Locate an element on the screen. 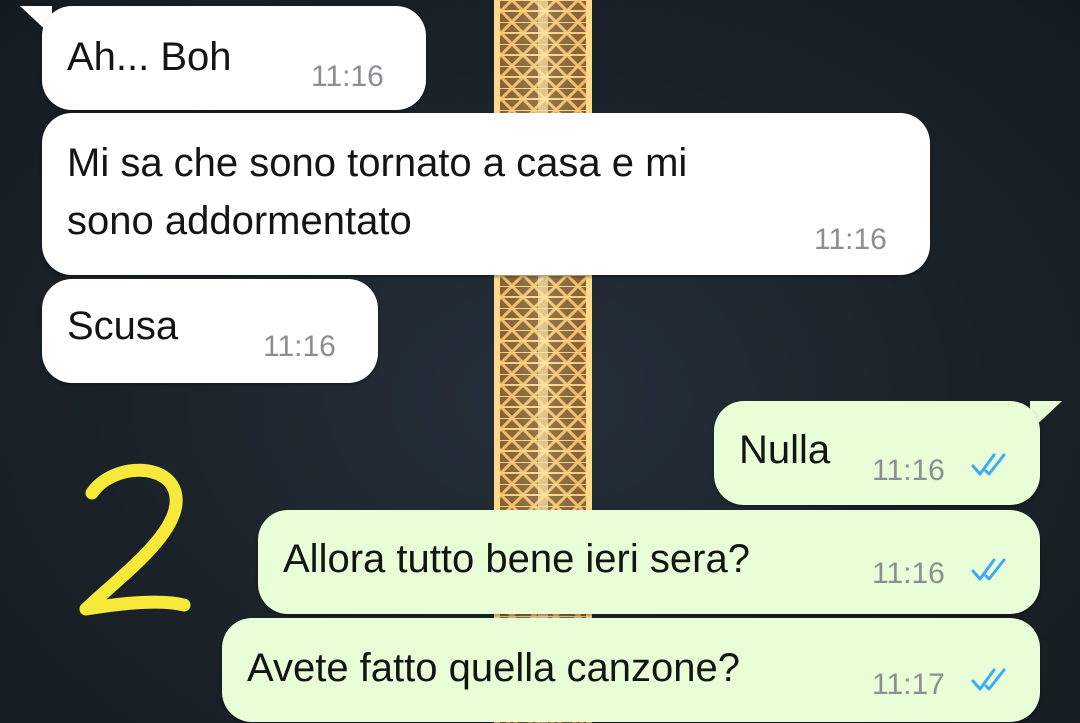 The width and height of the screenshot is (1080, 723). handwritten-number-annotation is located at coordinates (135, 539).